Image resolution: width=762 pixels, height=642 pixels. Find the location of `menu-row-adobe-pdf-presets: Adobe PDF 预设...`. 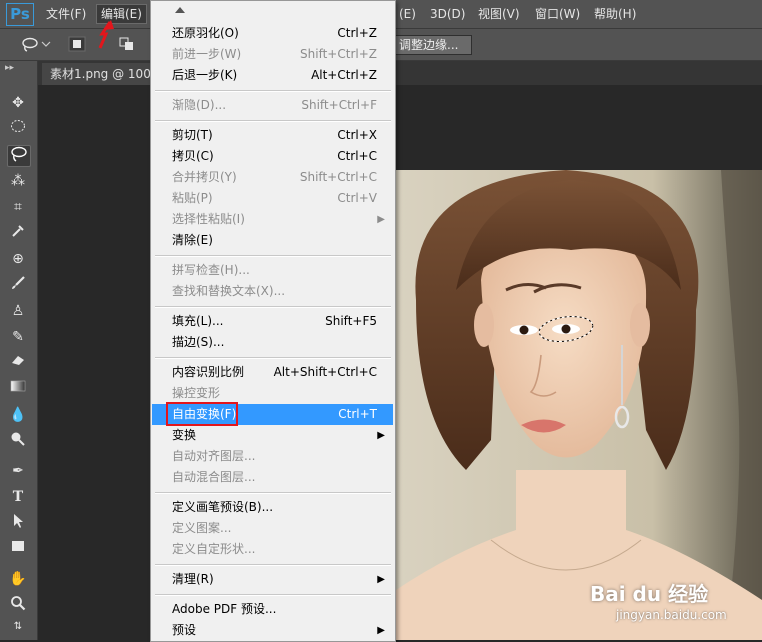

menu-row-adobe-pdf-presets: Adobe PDF 预设... is located at coordinates (272, 609).